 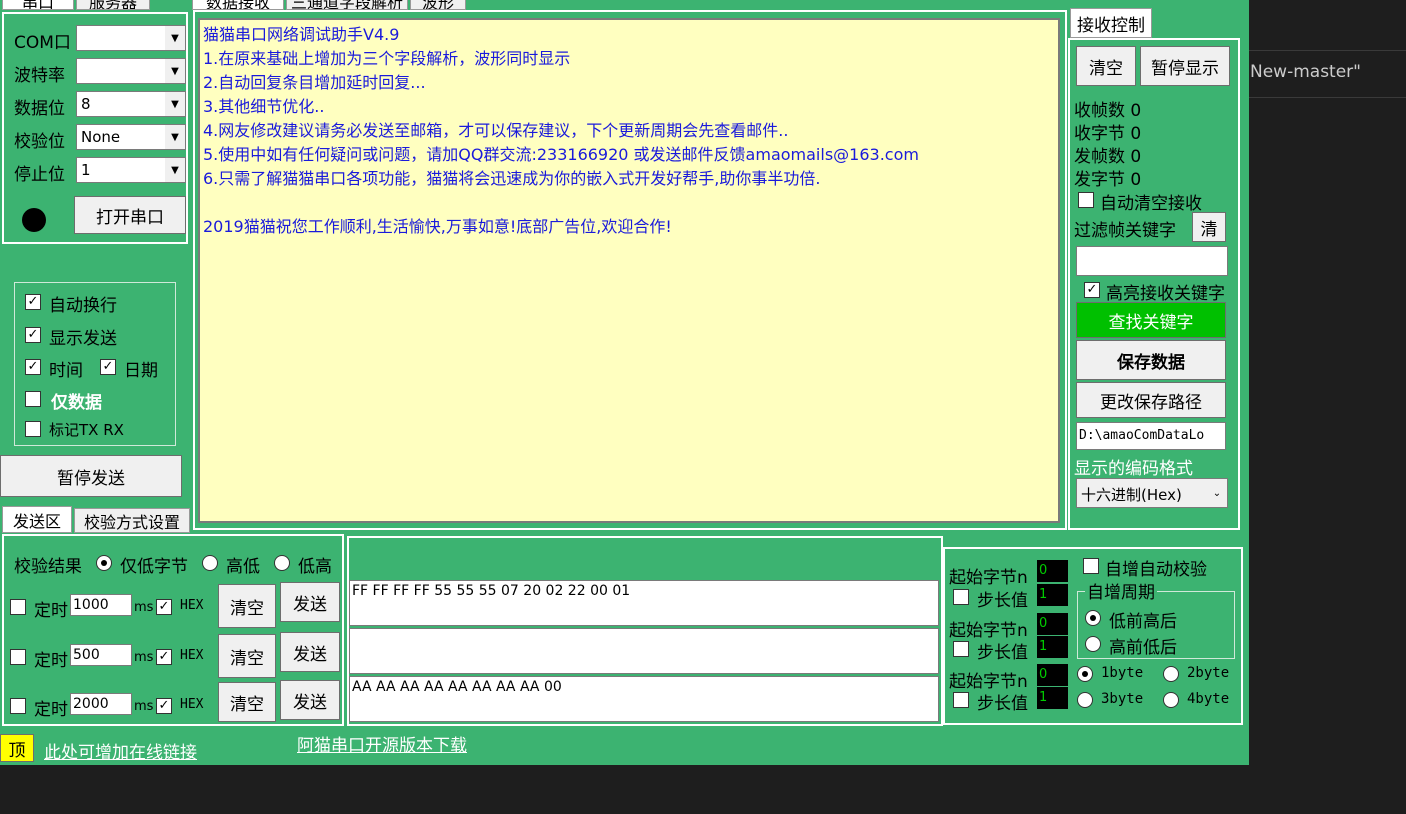 I want to click on 3byte-radio, so click(x=1085, y=700).